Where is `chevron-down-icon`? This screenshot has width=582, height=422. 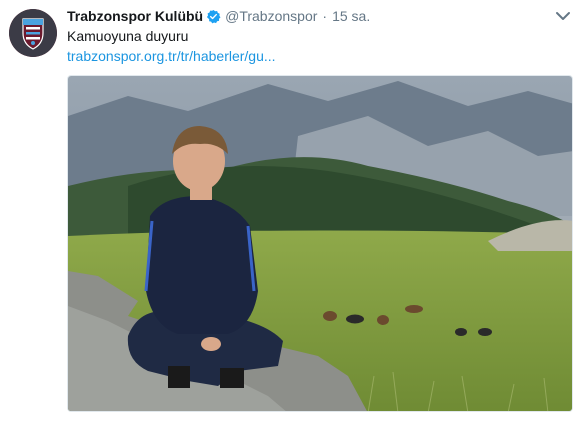
chevron-down-icon is located at coordinates (563, 15).